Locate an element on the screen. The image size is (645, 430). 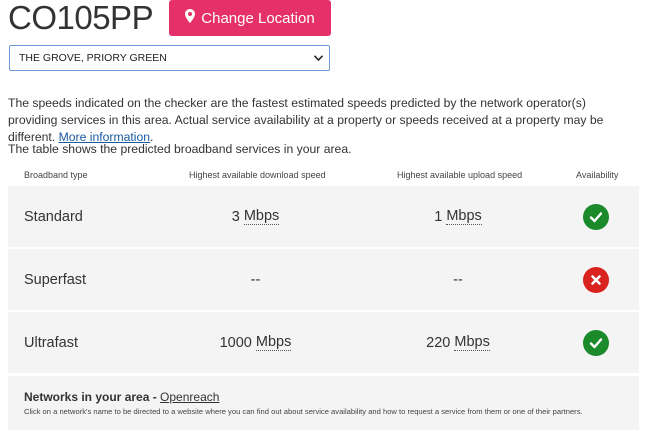
upload-speed: -- is located at coordinates (458, 279).